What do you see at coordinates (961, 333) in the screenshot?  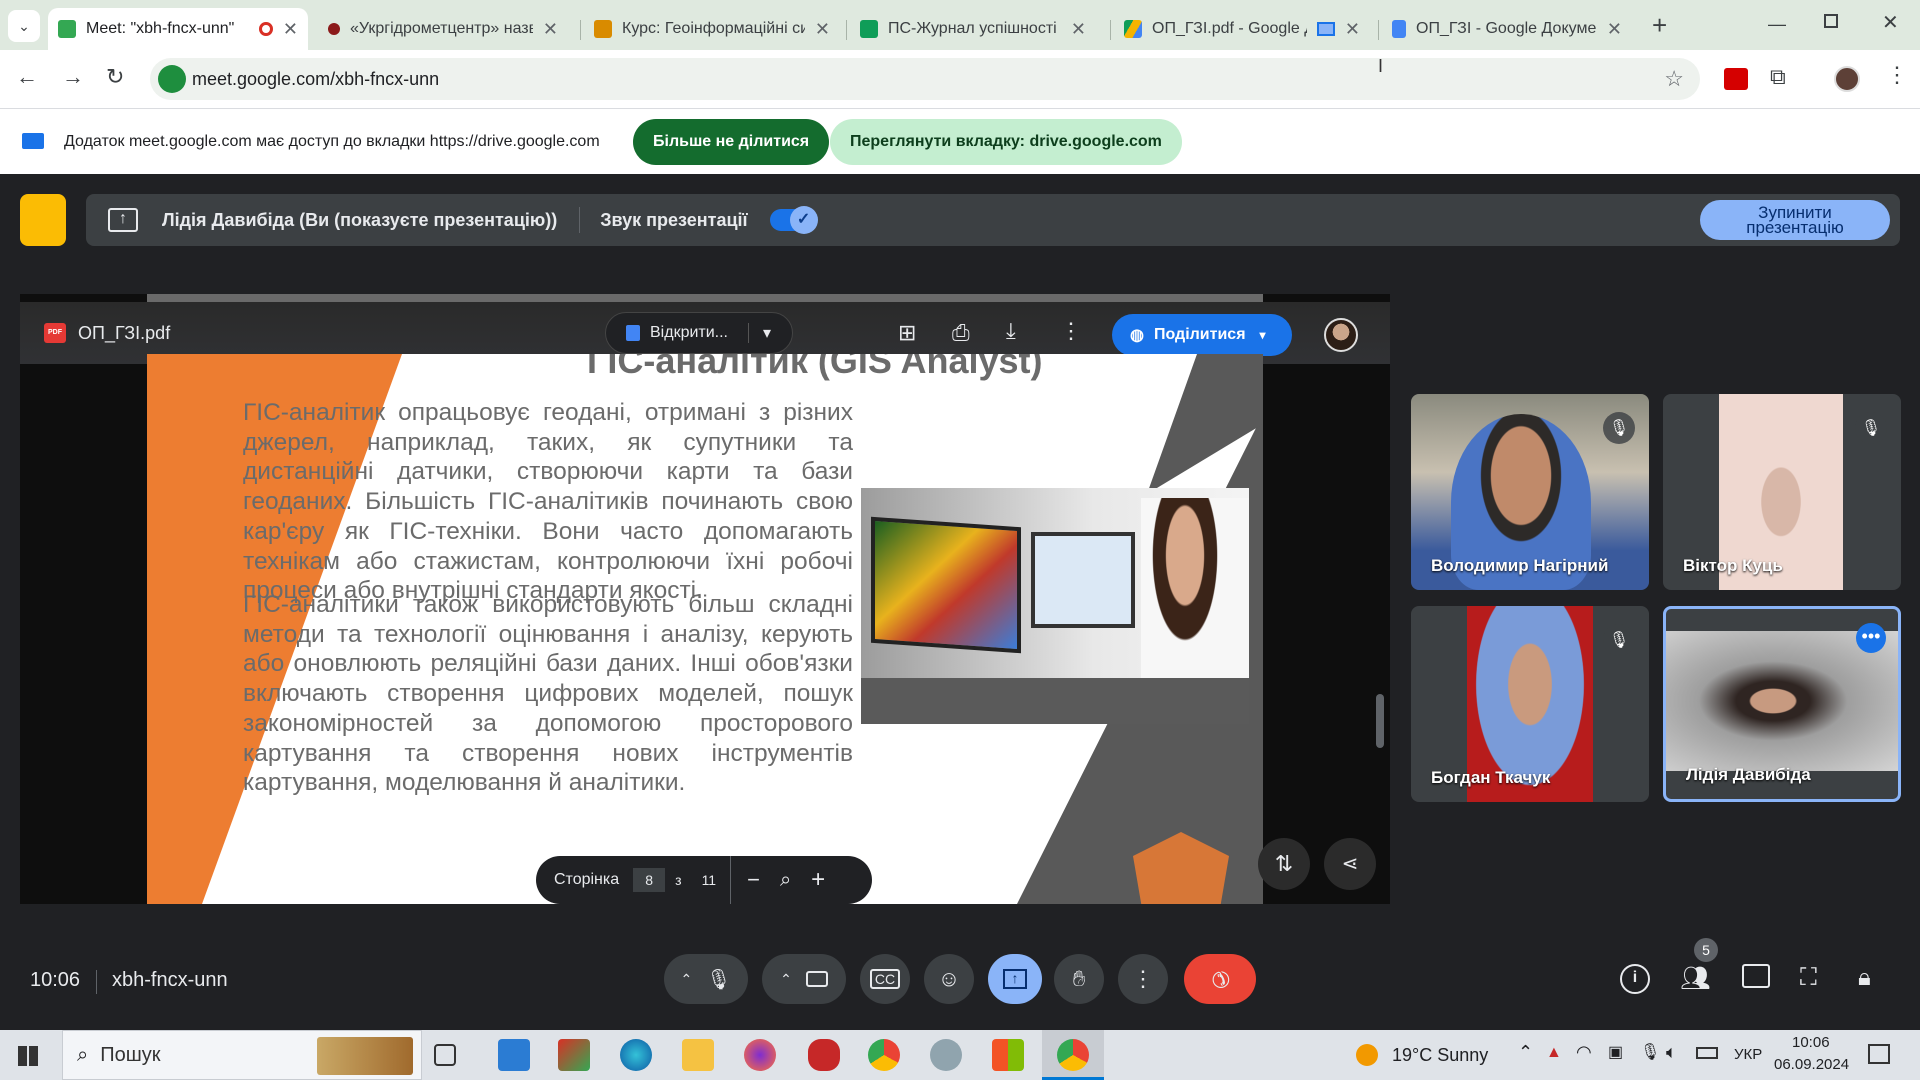 I see `print-icon: ⎙` at bounding box center [961, 333].